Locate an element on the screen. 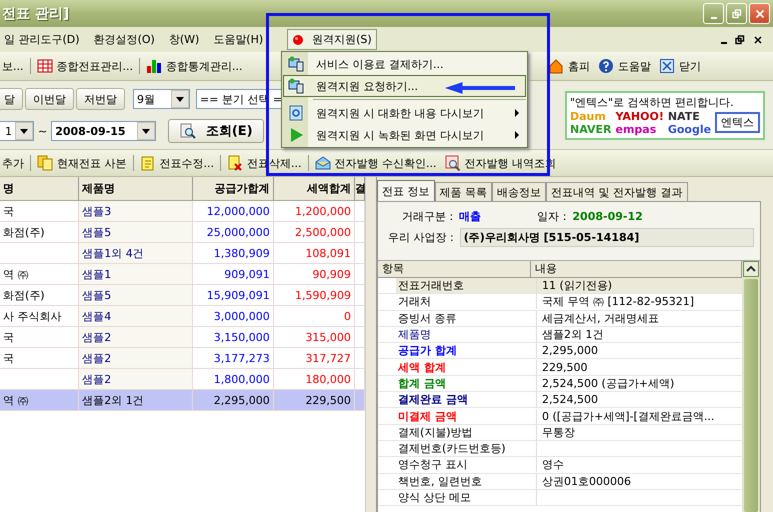  search-button: 조회(E) is located at coordinates (216, 131).